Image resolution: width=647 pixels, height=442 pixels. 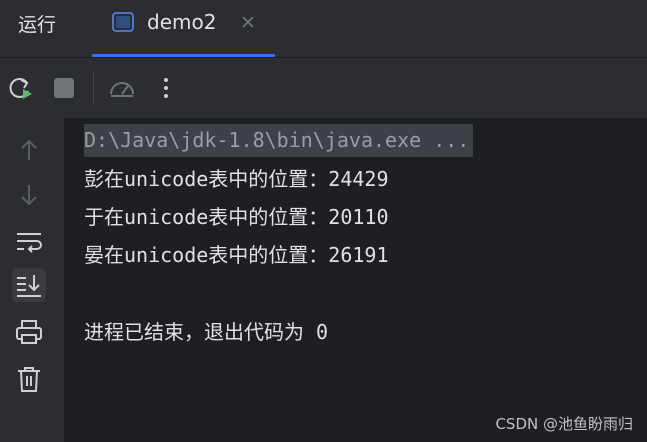 I want to click on process-exit-message: 进程已结束，退出代码为 0, so click(x=206, y=332).